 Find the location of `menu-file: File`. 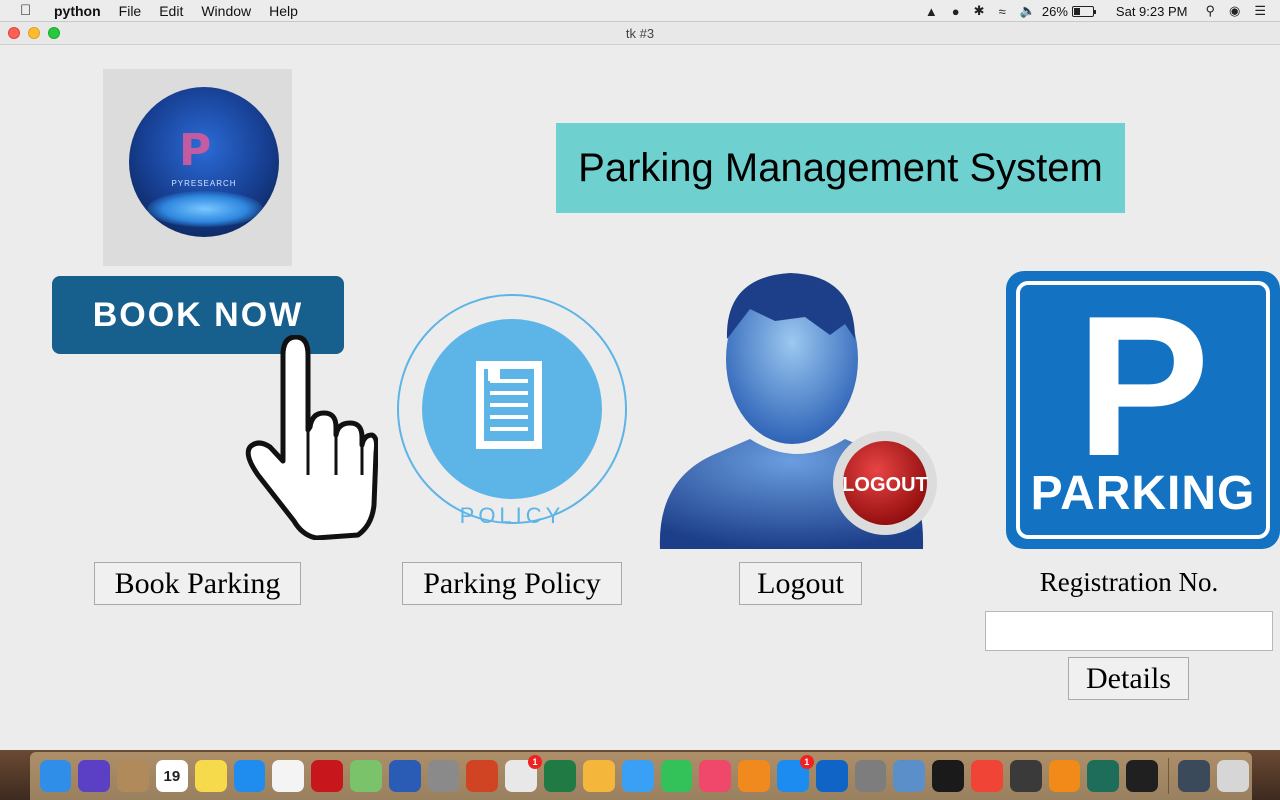

menu-file: File is located at coordinates (130, 11).